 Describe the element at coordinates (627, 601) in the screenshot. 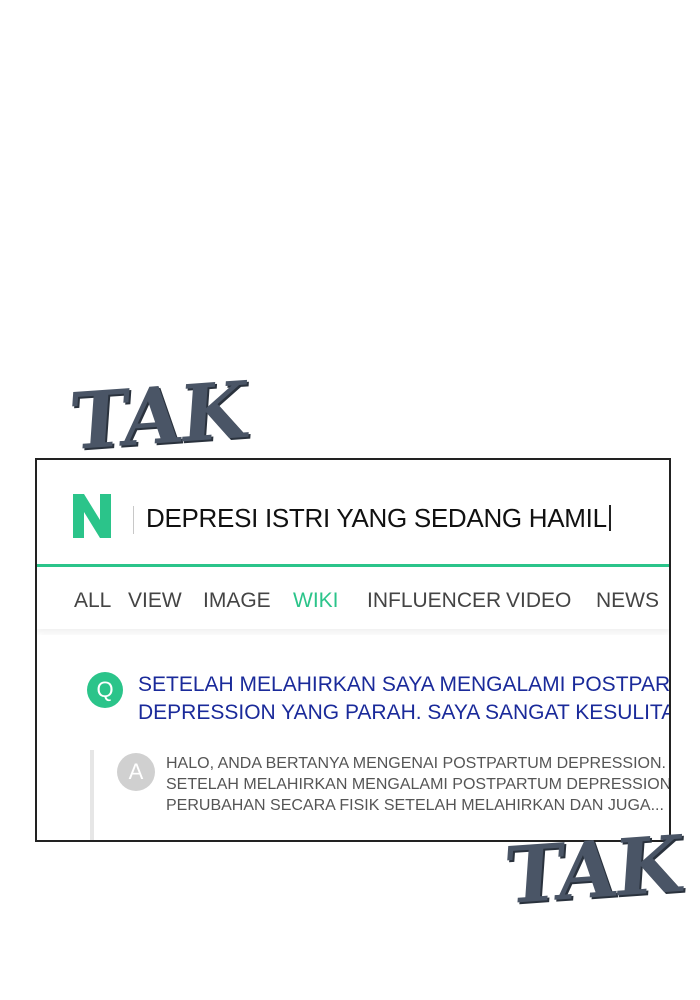

I see `tab-news: NEWS` at that location.